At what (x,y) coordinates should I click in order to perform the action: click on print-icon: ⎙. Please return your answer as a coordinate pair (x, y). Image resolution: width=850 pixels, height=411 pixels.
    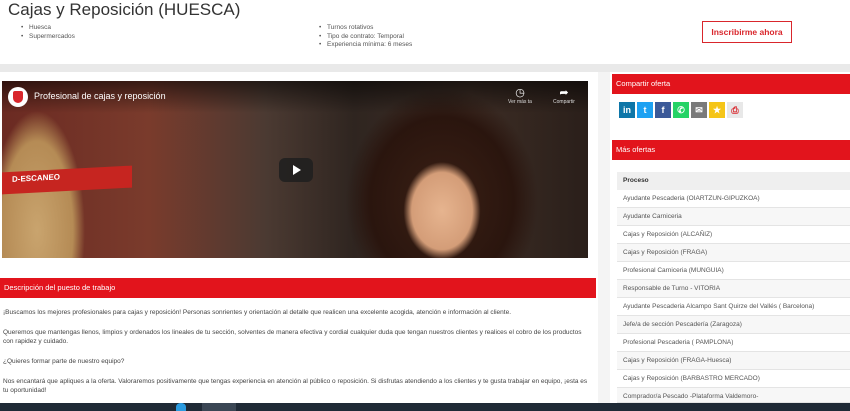
    Looking at the image, I should click on (735, 110).